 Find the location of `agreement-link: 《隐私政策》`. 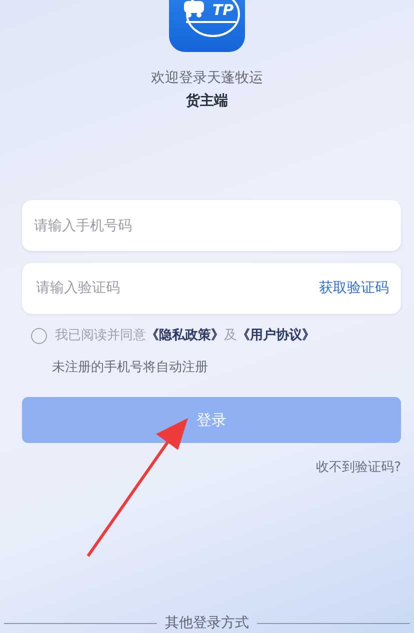

agreement-link: 《隐私政策》 is located at coordinates (185, 335).